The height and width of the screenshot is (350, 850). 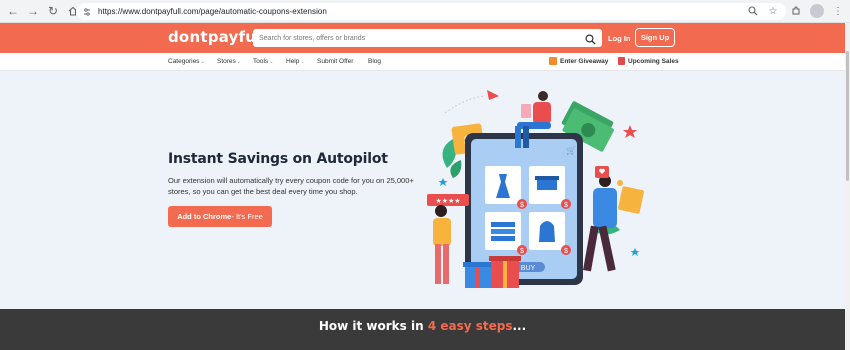 I want to click on how-title-prefix: How it works in, so click(x=373, y=326).